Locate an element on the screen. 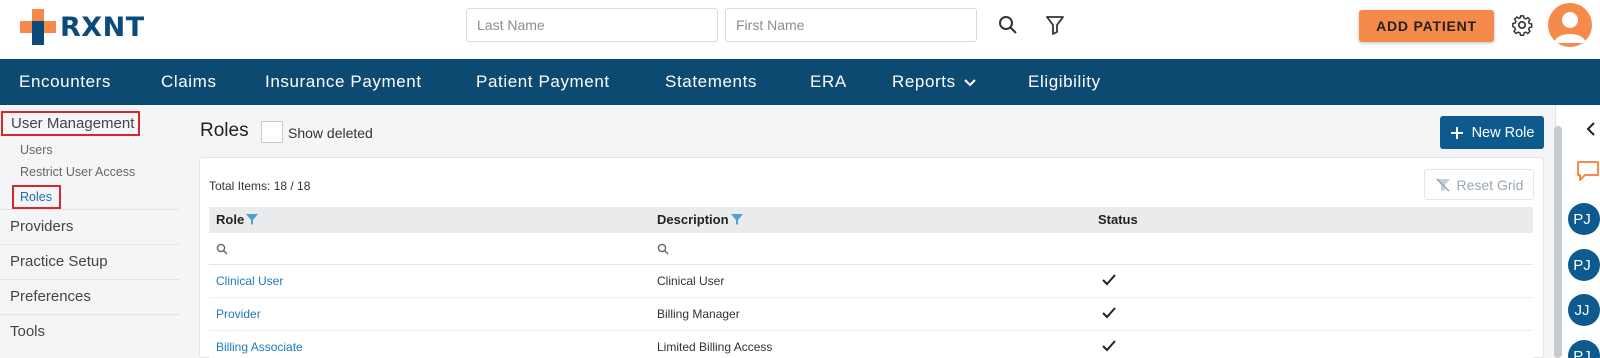 Image resolution: width=1600 pixels, height=358 pixels. first-name-input is located at coordinates (851, 25).